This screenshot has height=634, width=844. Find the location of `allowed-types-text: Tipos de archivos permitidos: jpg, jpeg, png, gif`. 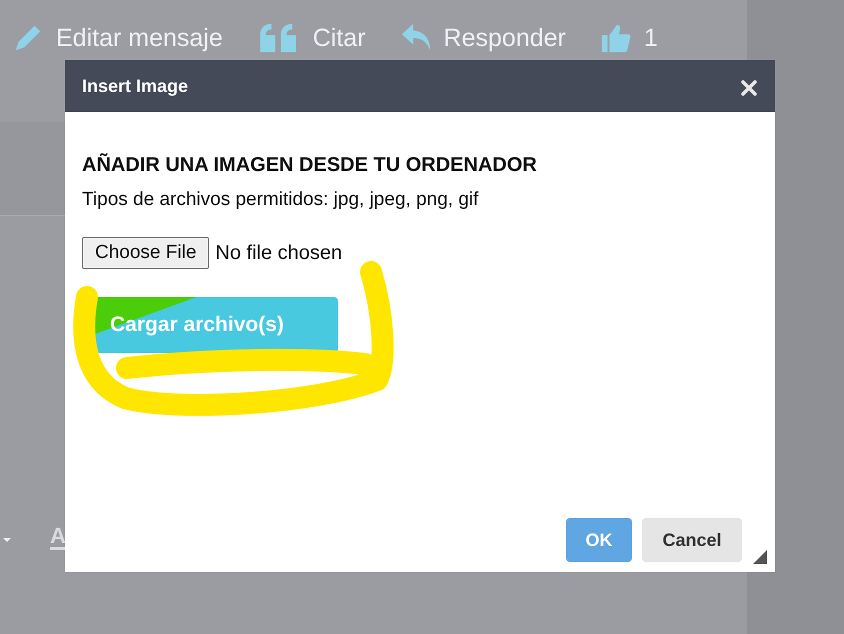

allowed-types-text: Tipos de archivos permitidos: jpg, jpeg, png, gif is located at coordinates (281, 200).